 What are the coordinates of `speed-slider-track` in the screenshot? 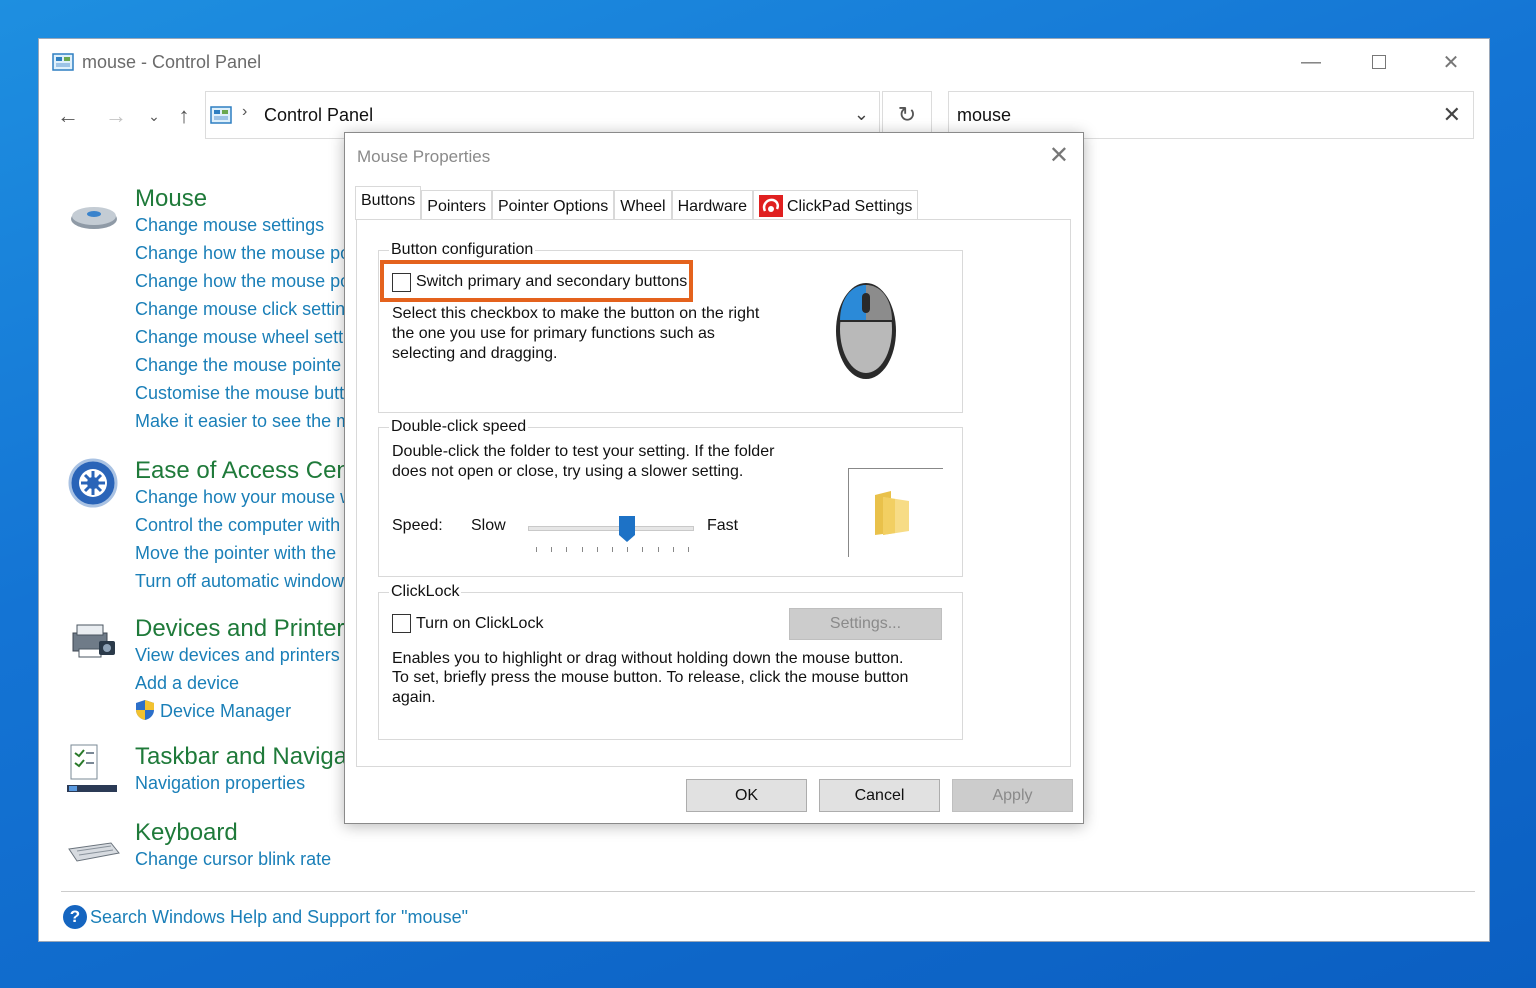 It's located at (611, 528).